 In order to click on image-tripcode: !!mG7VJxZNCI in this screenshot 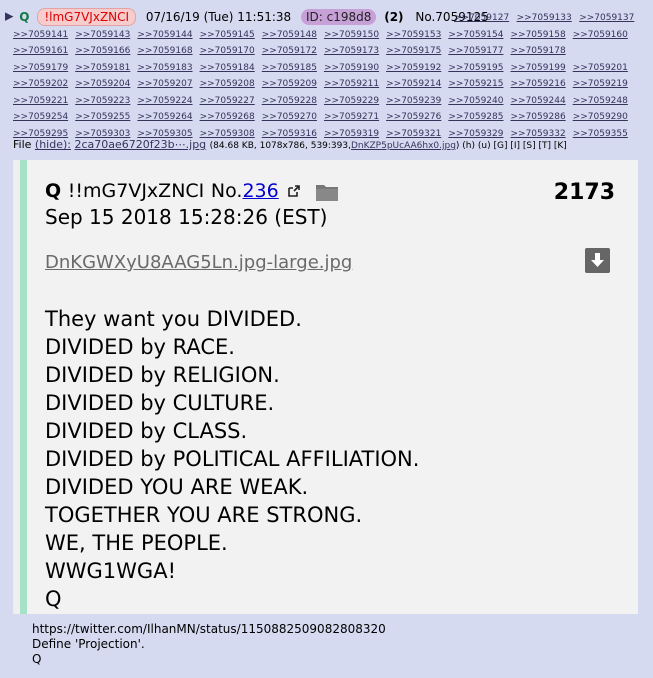, I will do `click(136, 191)`.